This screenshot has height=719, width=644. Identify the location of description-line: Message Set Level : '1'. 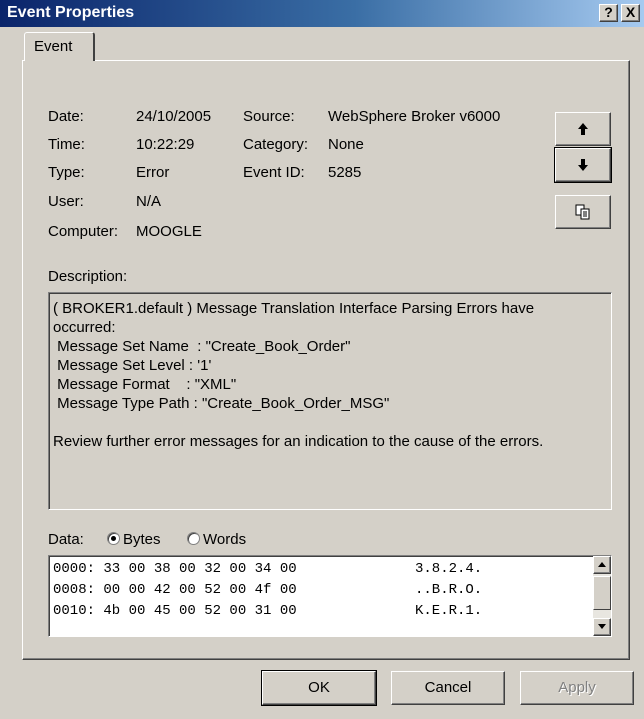
(132, 365).